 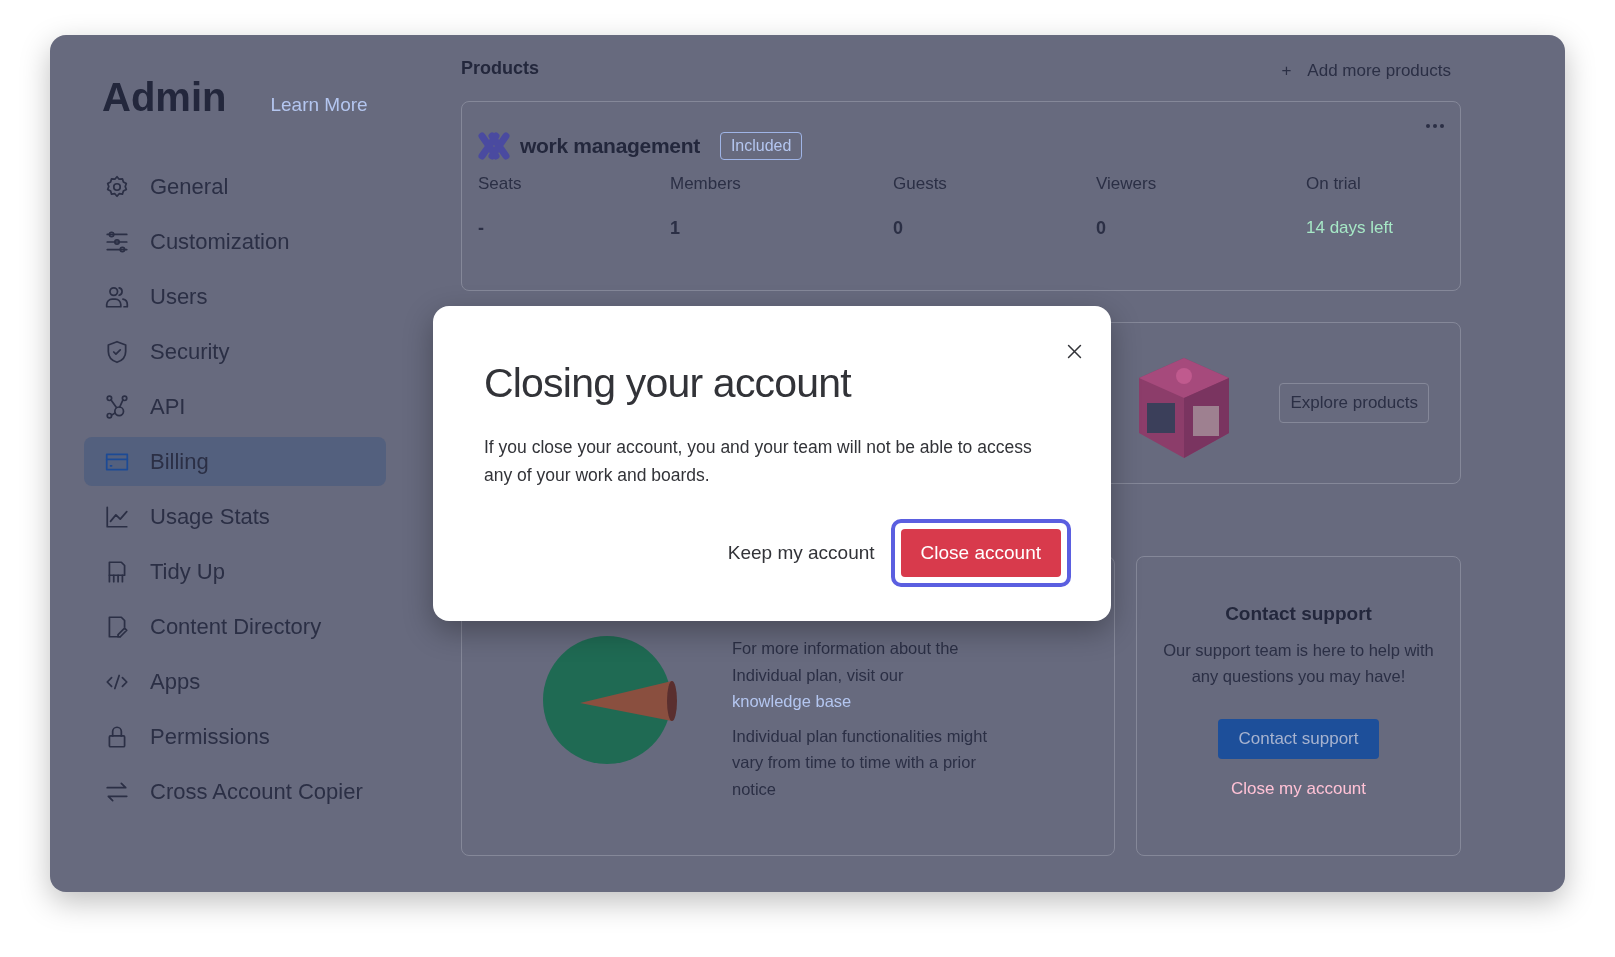 I want to click on lock-icon, so click(x=117, y=736).